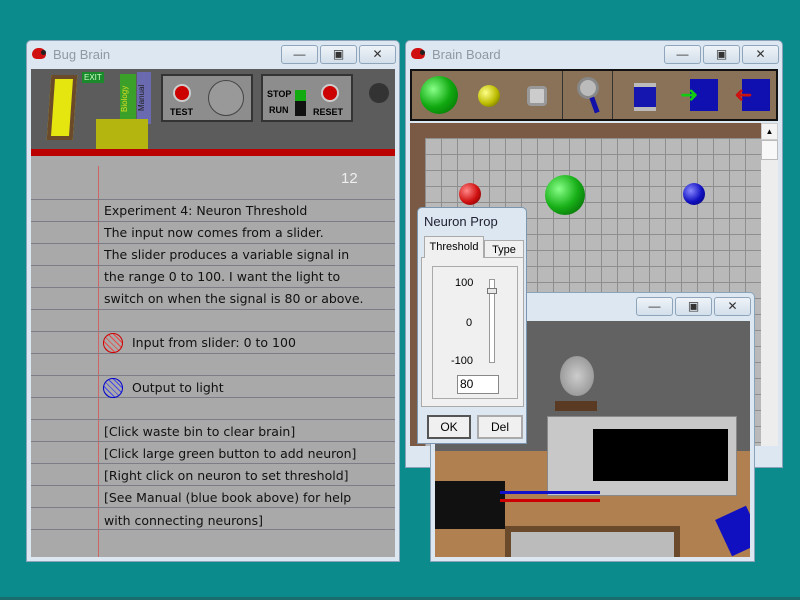 The image size is (800, 600). Describe the element at coordinates (62, 107) in the screenshot. I see `exit-door` at that location.